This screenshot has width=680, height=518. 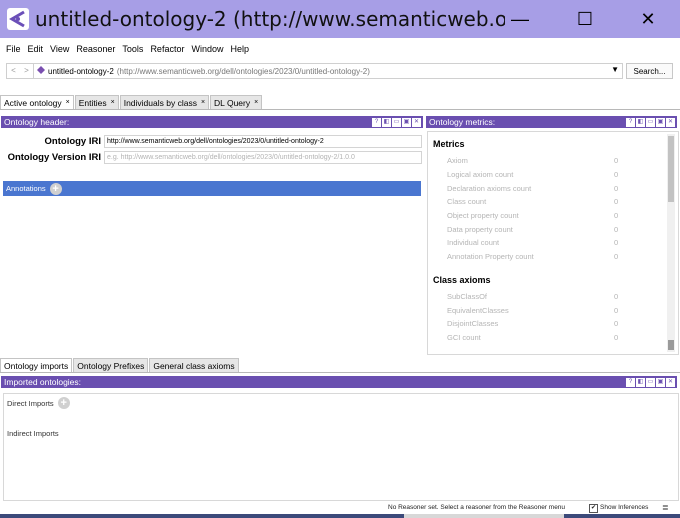 I want to click on chevron-down-icon: ▼, so click(x=615, y=69).